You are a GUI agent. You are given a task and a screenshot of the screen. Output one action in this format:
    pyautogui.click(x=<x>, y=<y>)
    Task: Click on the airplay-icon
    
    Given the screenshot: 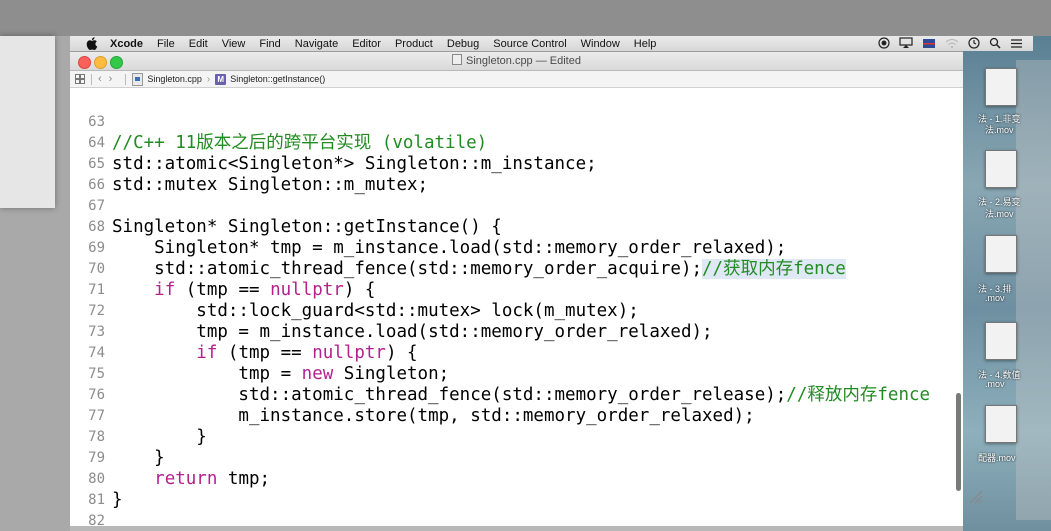 What is the action you would take?
    pyautogui.click(x=906, y=43)
    